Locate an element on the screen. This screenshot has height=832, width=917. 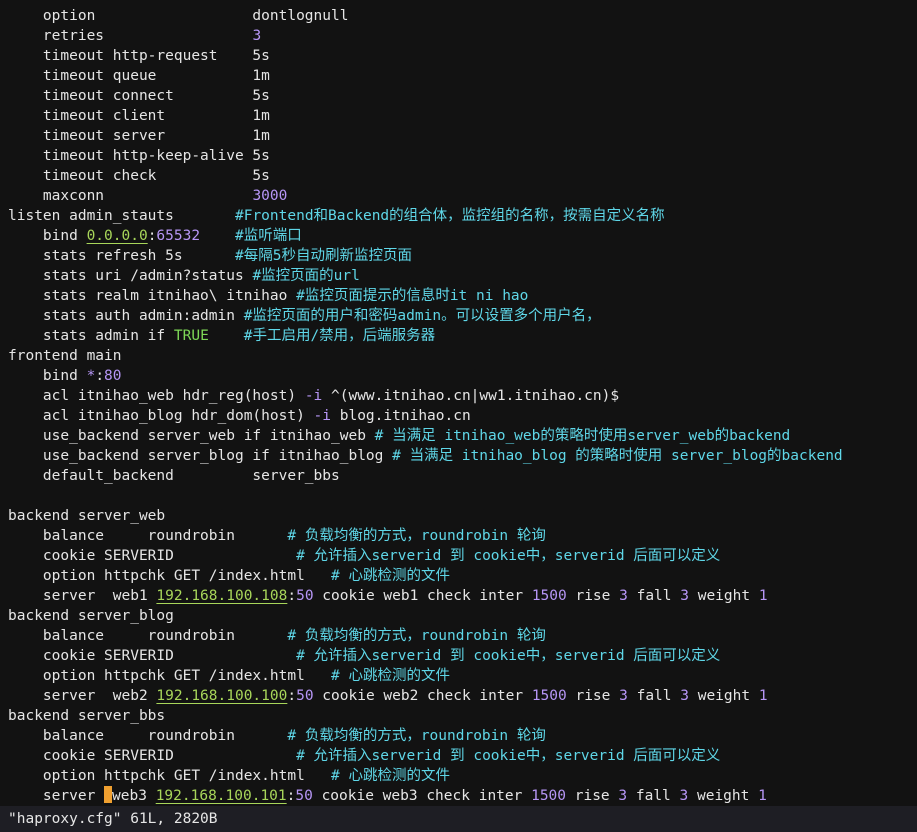
code-text: timeout http-keep-alive 5s is located at coordinates (139, 156).